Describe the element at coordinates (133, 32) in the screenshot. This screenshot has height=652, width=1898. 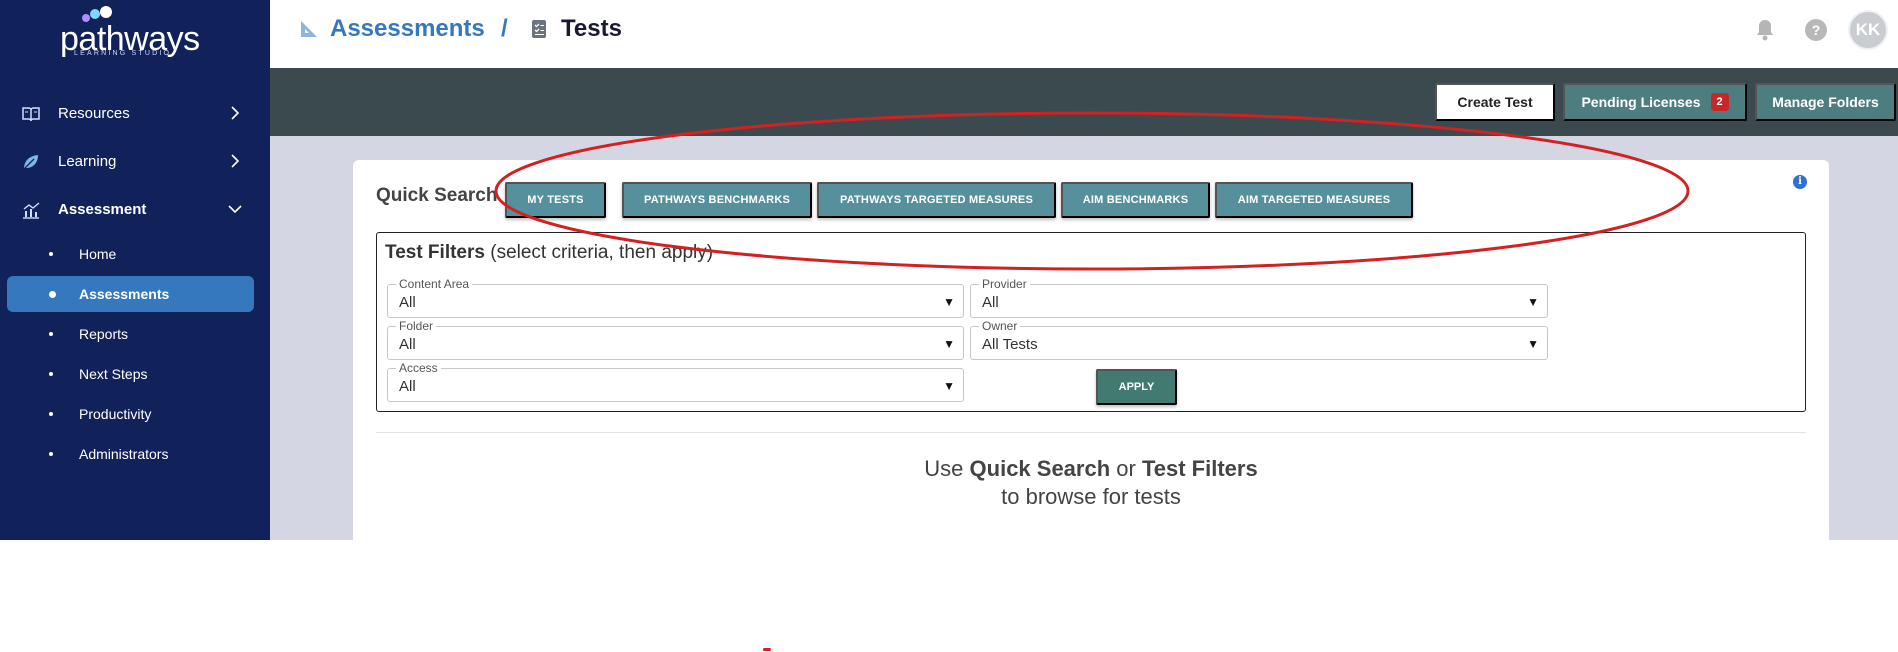
I see `pathways-logo: pathways LEARNING STUDIO` at that location.